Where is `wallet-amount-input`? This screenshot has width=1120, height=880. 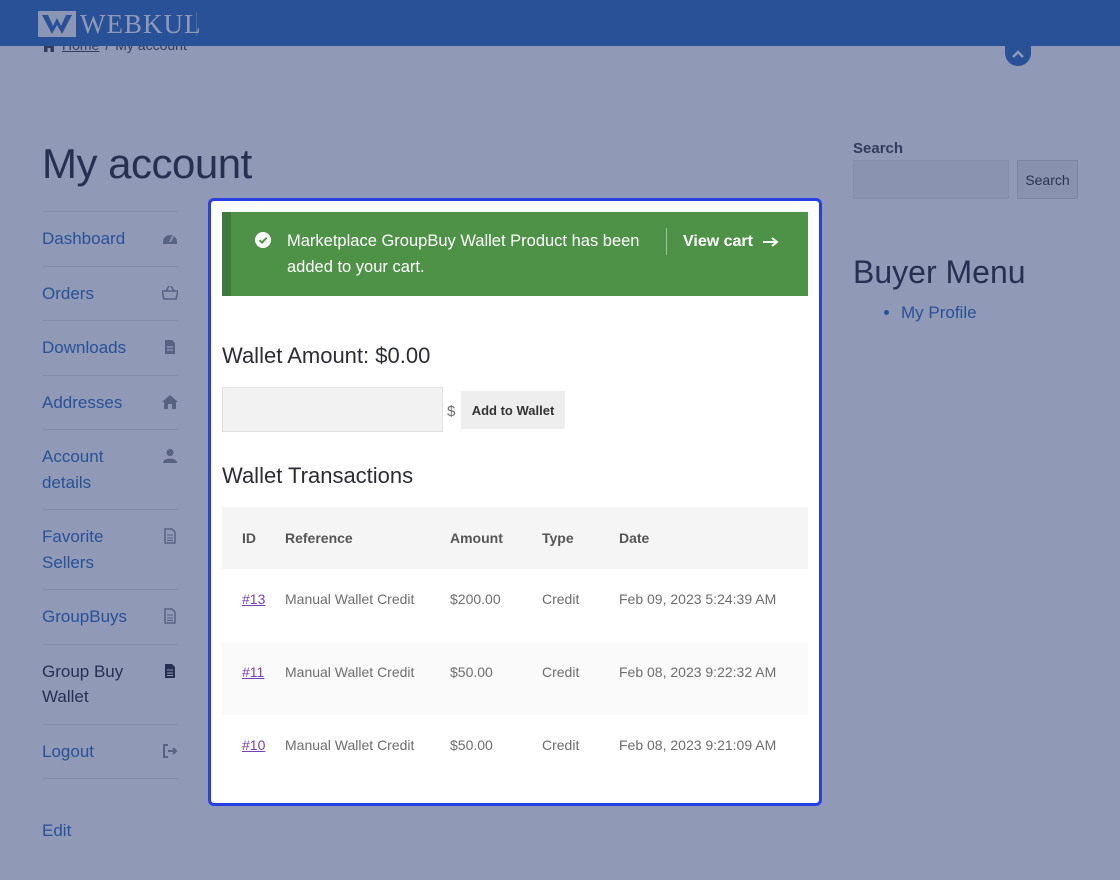 wallet-amount-input is located at coordinates (332, 409).